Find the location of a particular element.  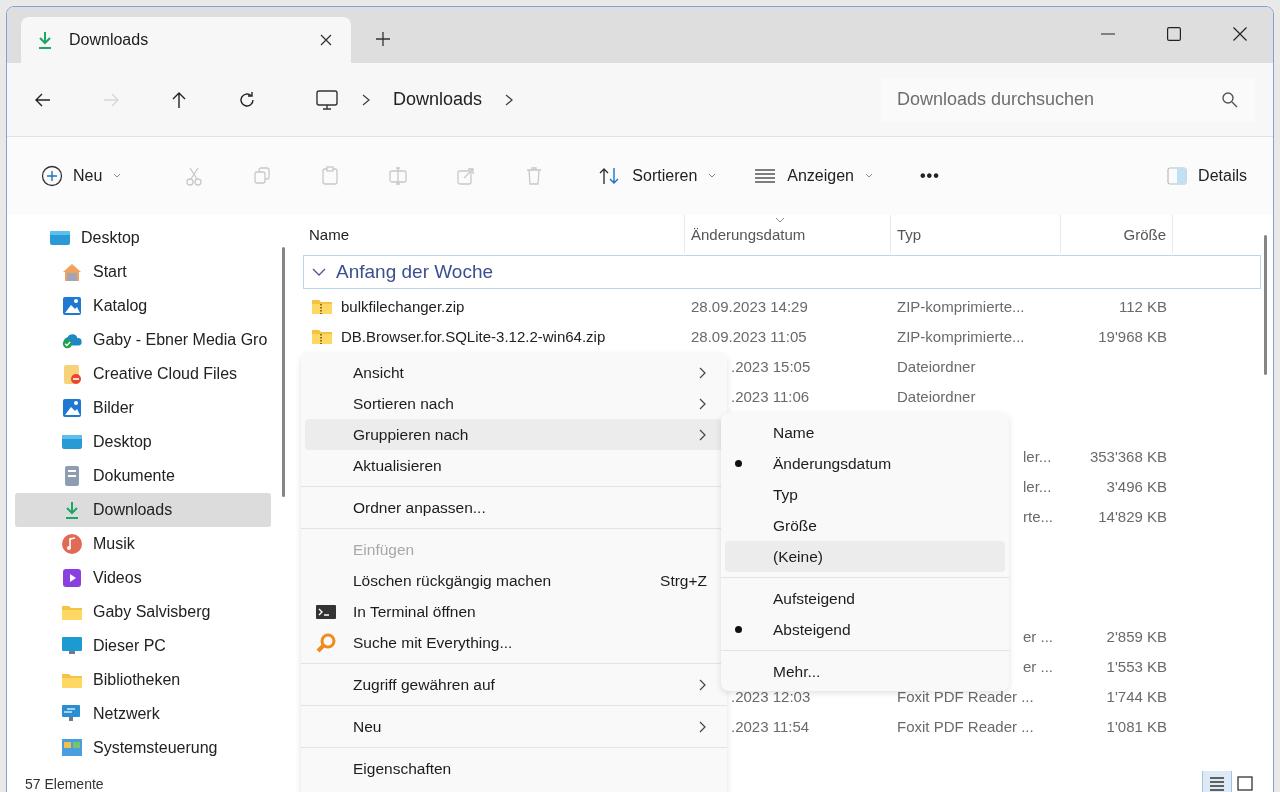

address-bar: Downloads is located at coordinates (582, 99).